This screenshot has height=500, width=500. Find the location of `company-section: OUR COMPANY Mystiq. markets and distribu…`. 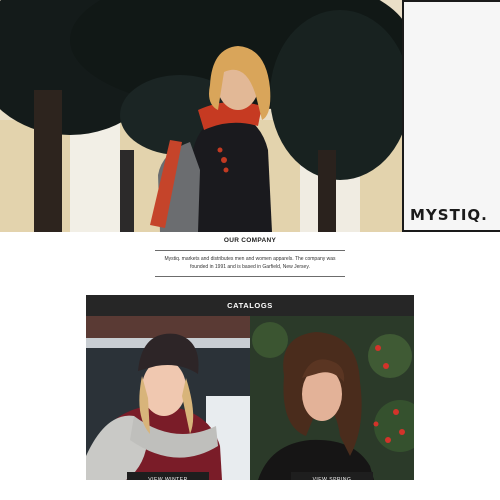

company-section: OUR COMPANY Mystiq. markets and distribu… is located at coordinates (250, 255).